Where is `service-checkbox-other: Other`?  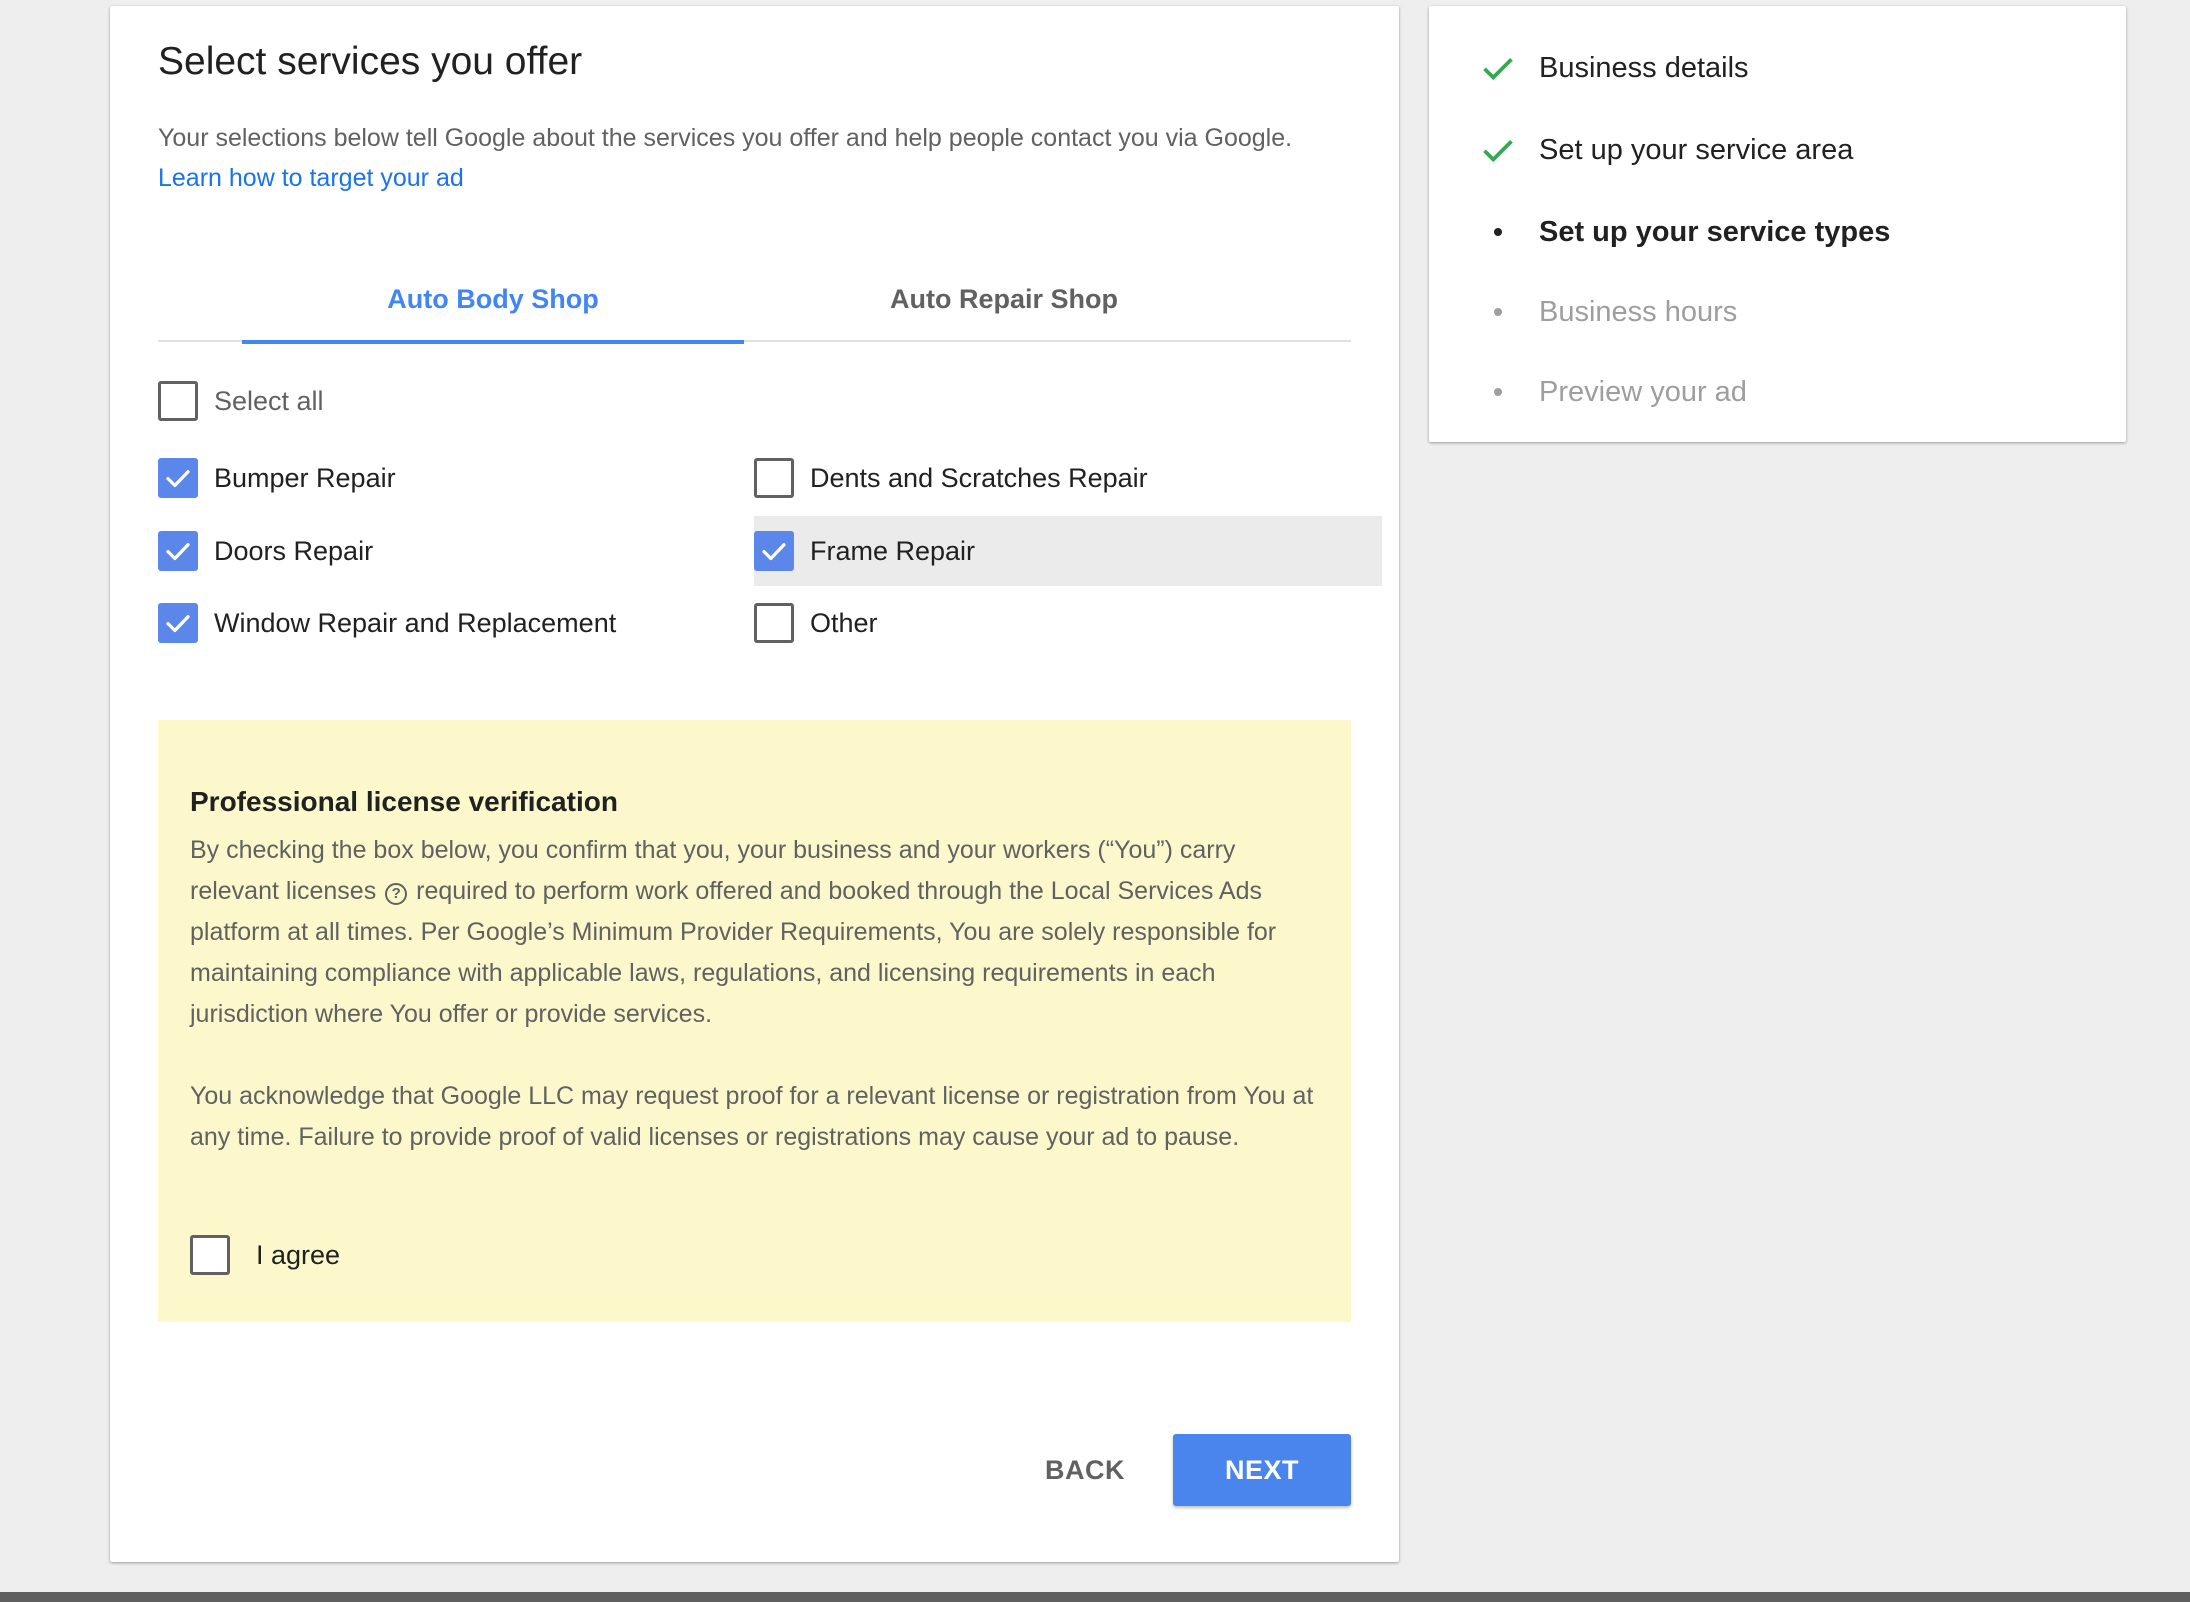
service-checkbox-other: Other is located at coordinates (816, 623).